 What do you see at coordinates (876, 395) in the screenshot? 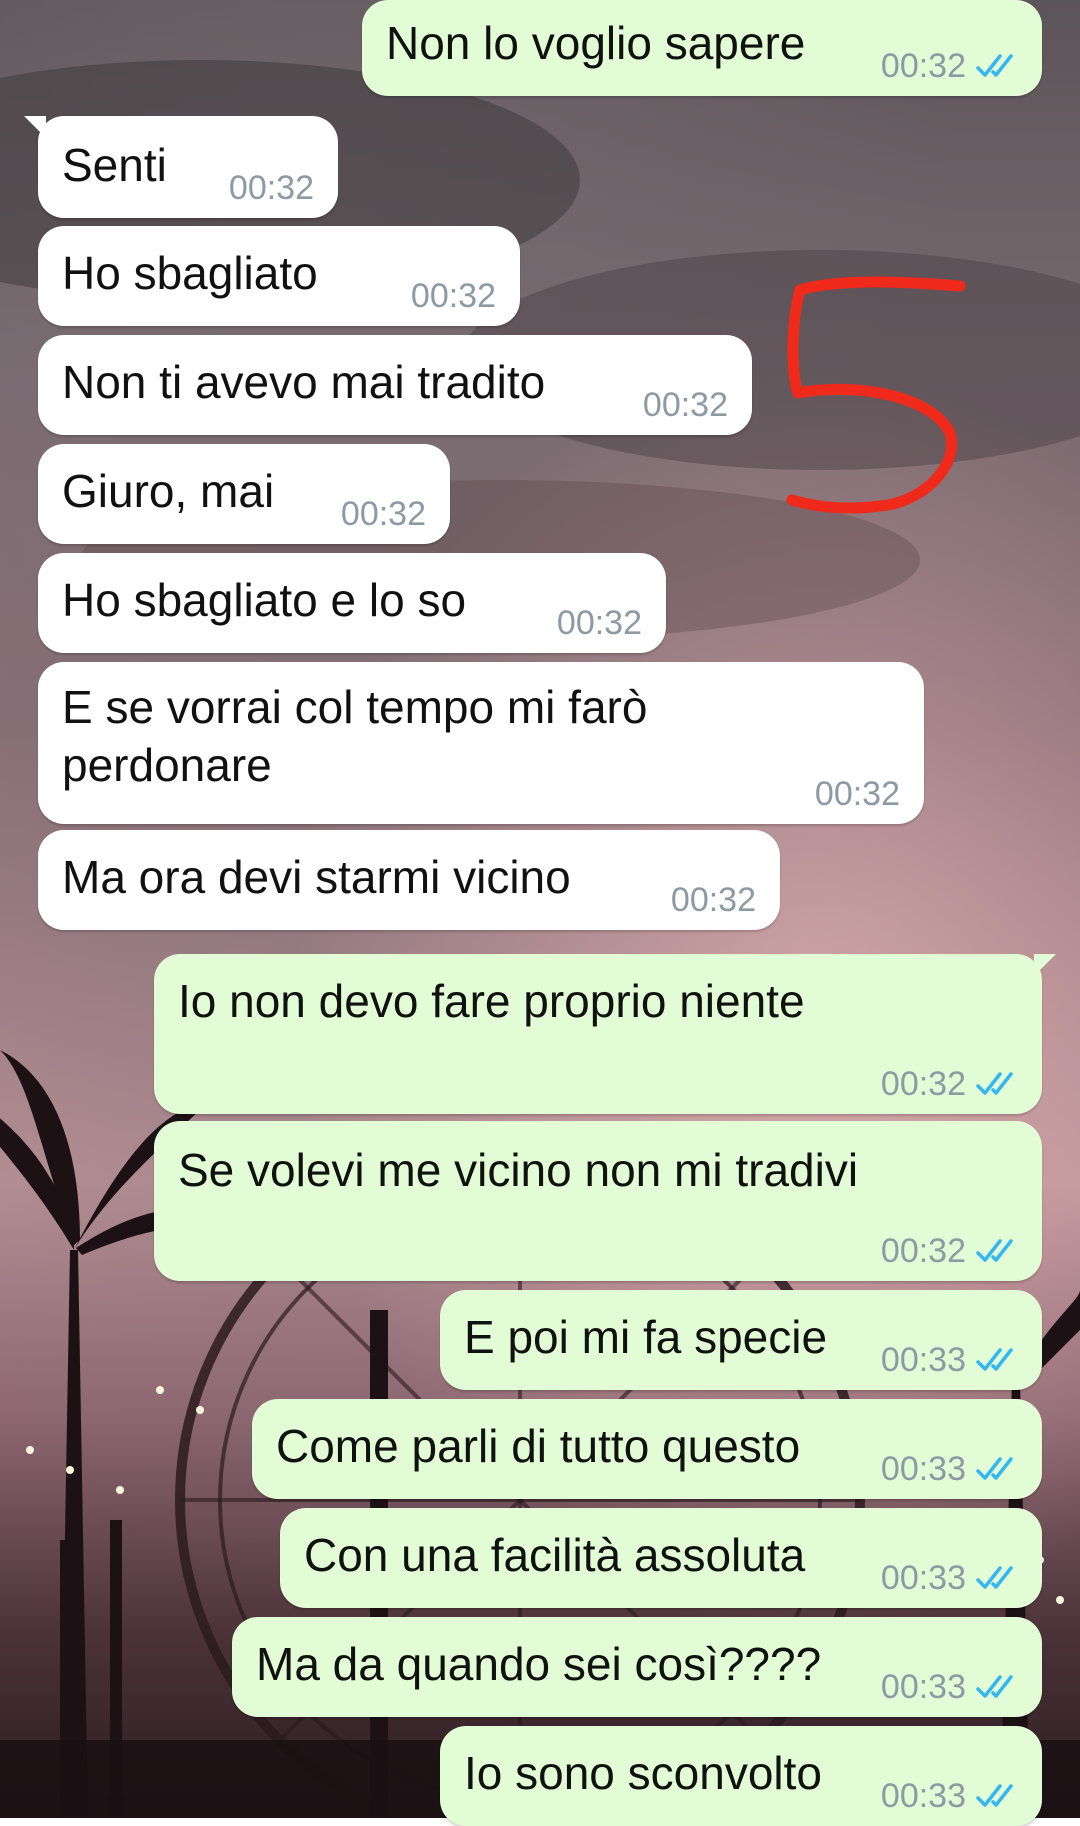
I see `handwritten-number-annotation` at bounding box center [876, 395].